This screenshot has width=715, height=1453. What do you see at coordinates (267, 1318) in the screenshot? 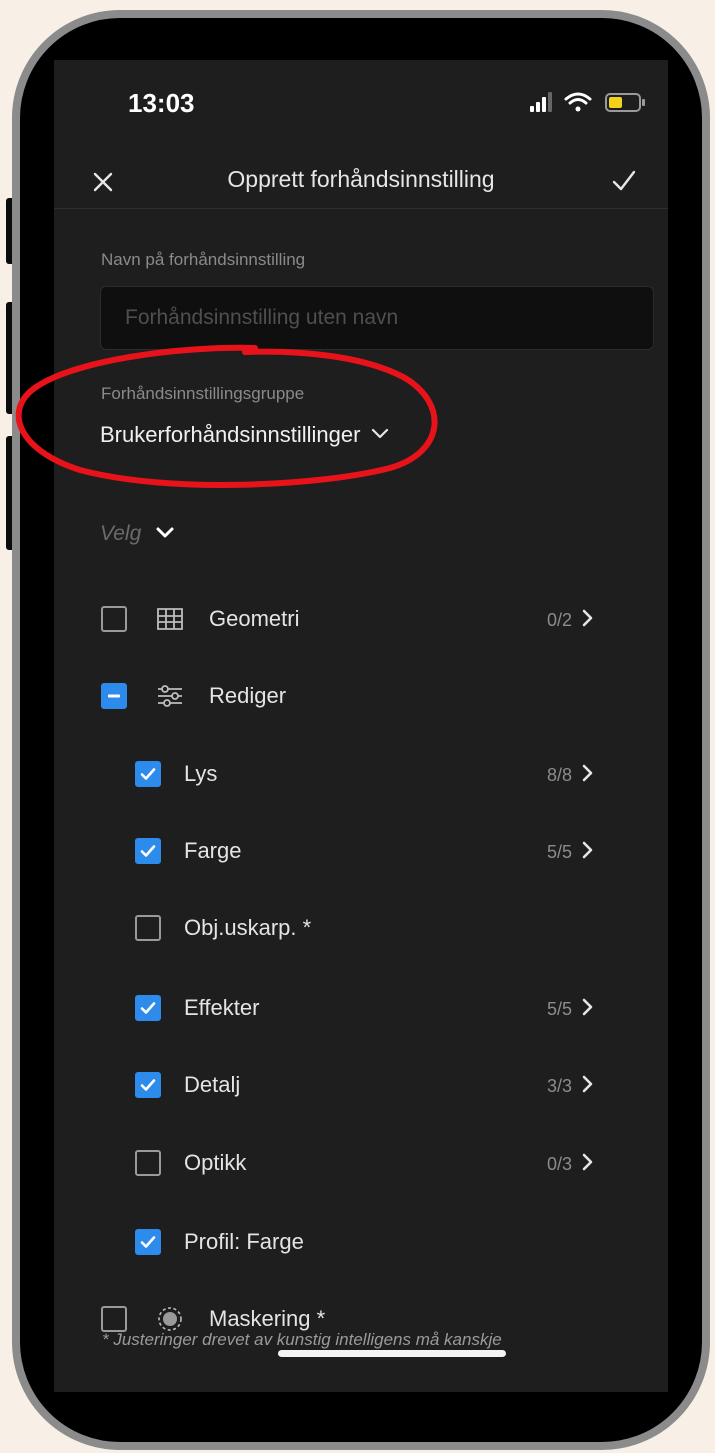
I see `category-label: Maskering *` at bounding box center [267, 1318].